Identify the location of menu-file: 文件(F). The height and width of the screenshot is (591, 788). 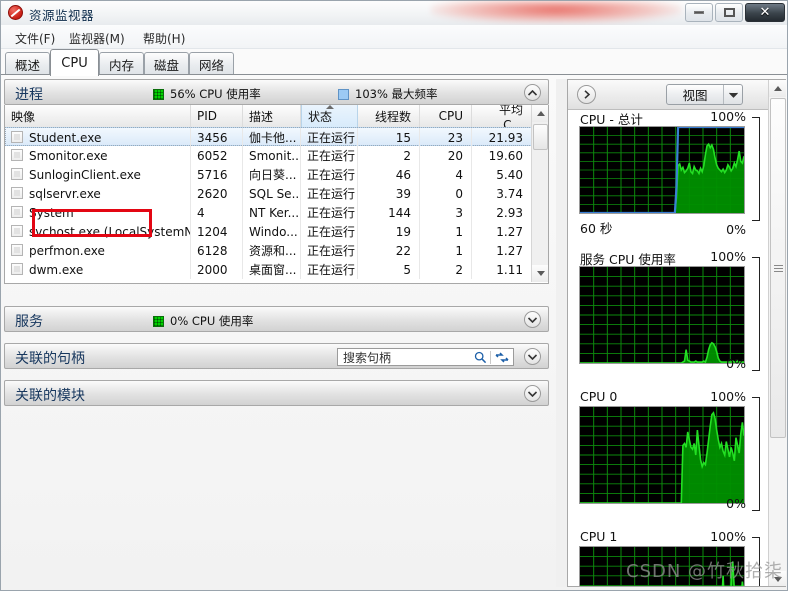
(35, 38).